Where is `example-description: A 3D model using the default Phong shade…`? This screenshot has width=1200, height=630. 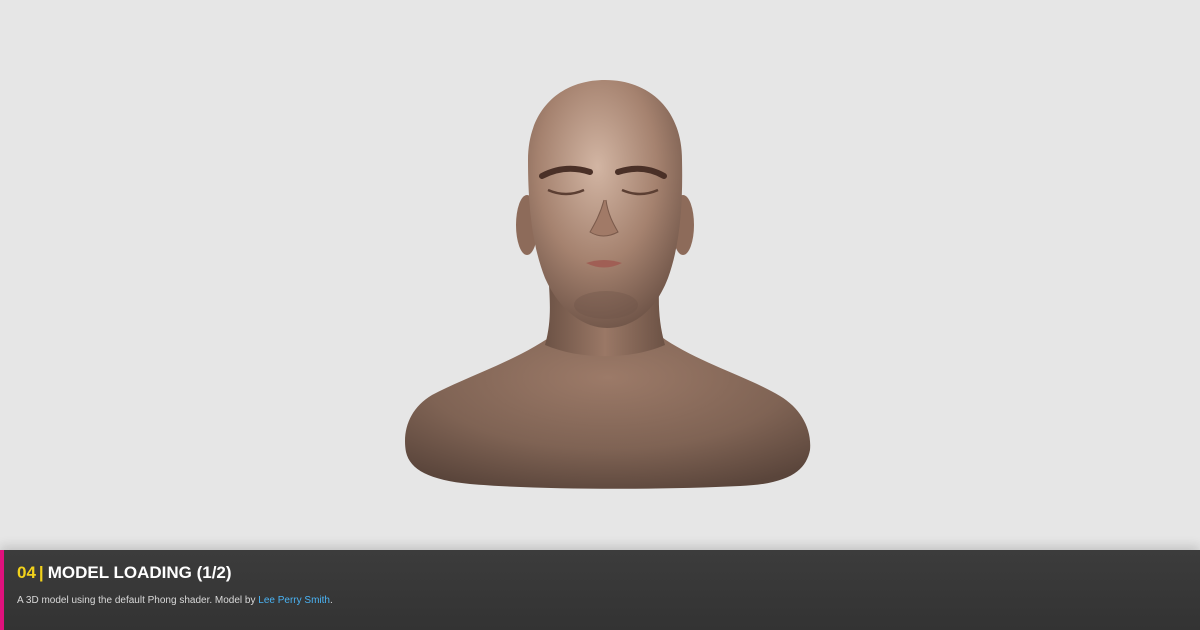 example-description: A 3D model using the default Phong shade… is located at coordinates (175, 600).